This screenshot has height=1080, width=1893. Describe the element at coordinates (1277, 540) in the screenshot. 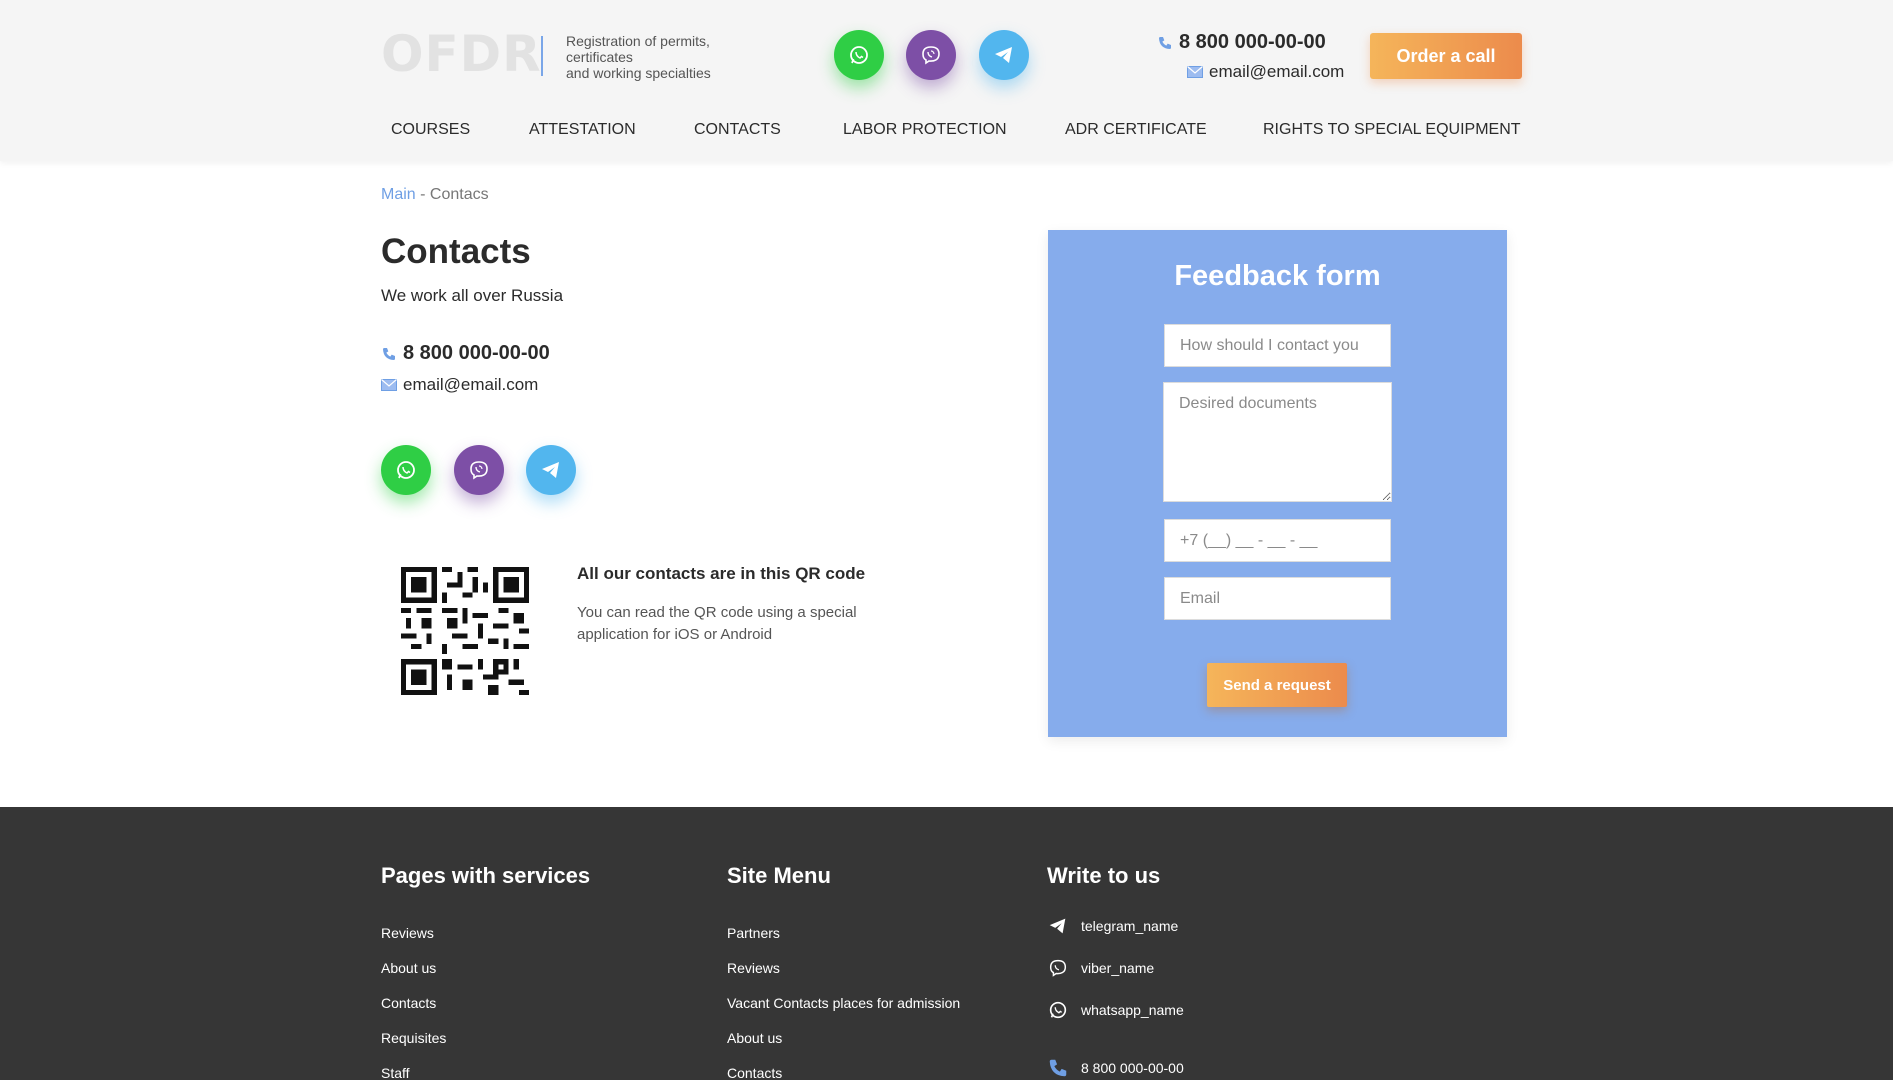

I see `phone-input` at that location.